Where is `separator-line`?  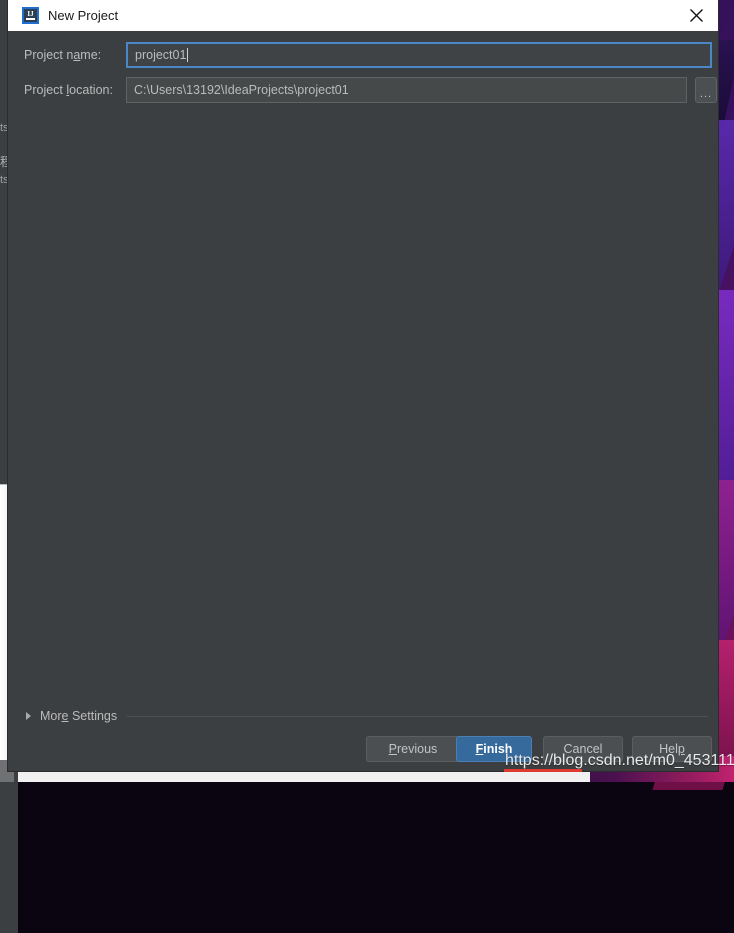 separator-line is located at coordinates (417, 716).